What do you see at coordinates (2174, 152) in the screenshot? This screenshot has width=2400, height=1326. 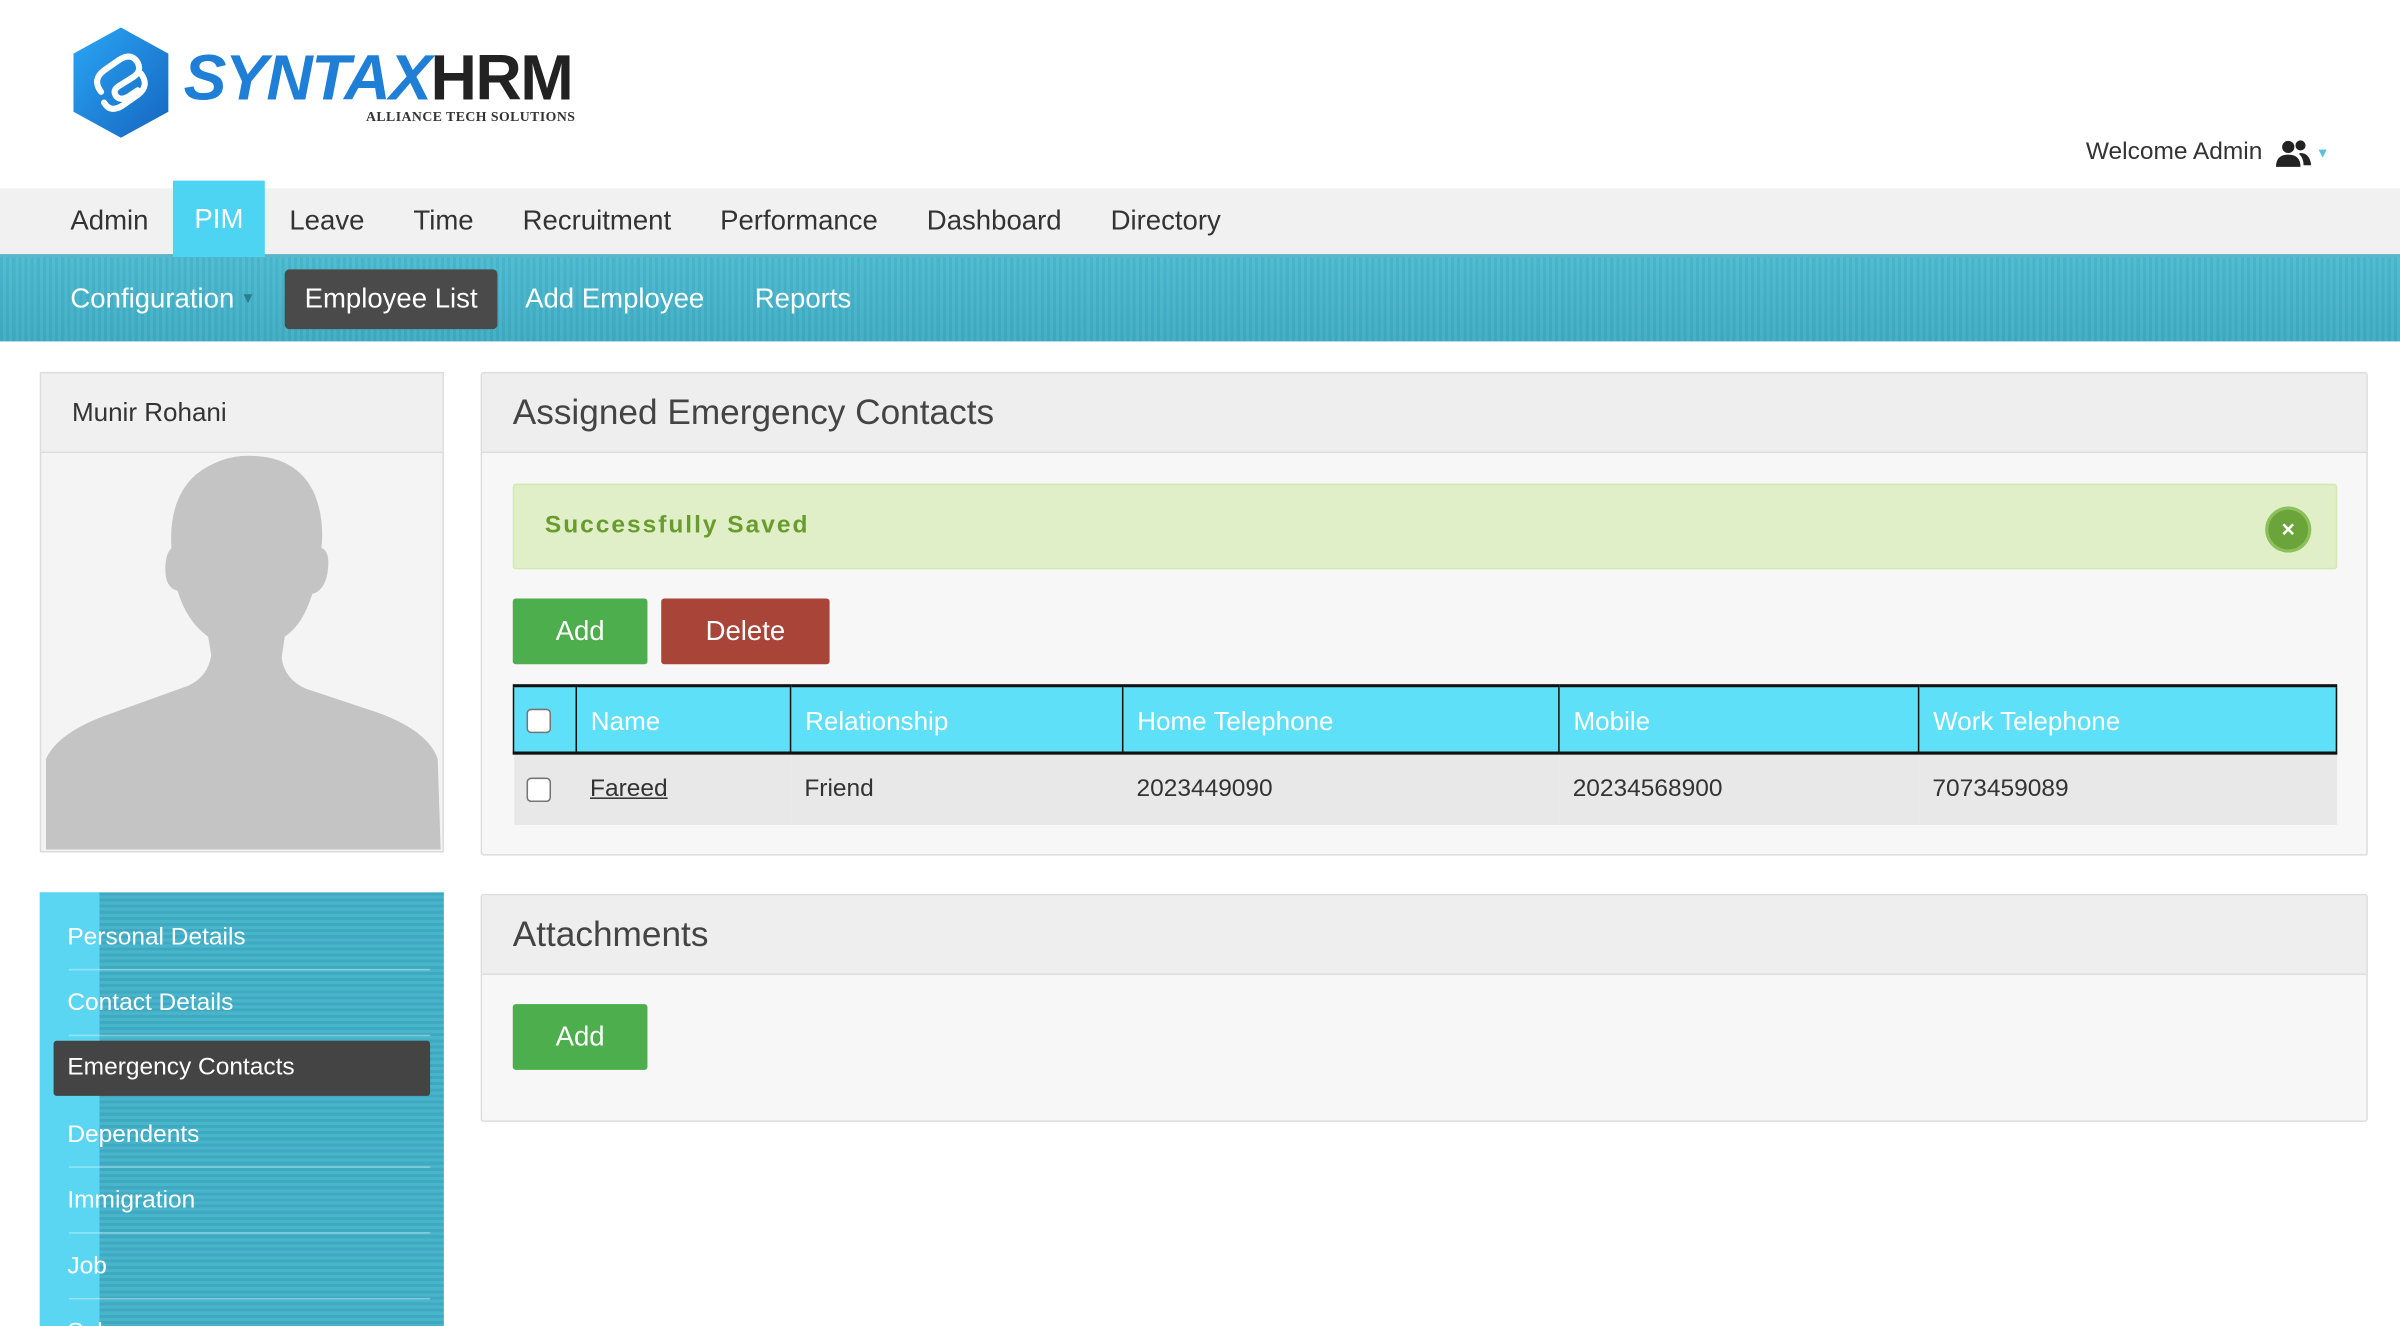 I see `welcome-text: Welcome Admin` at bounding box center [2174, 152].